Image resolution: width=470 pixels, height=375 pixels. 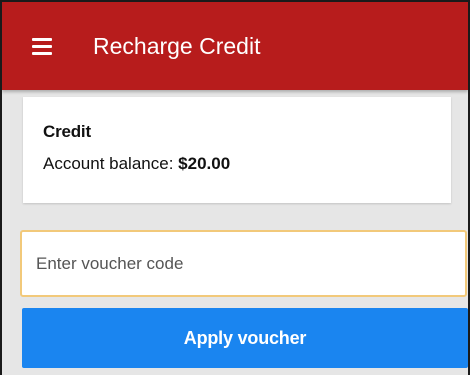 What do you see at coordinates (108, 163) in the screenshot?
I see `account-balance-label: Account balance:` at bounding box center [108, 163].